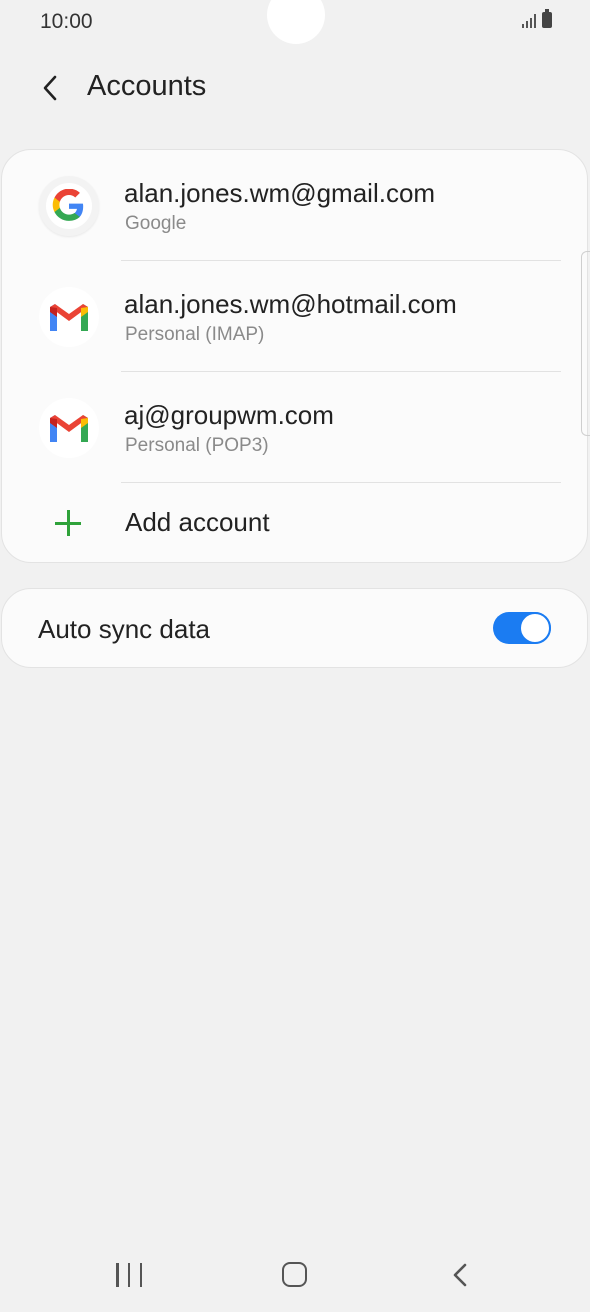  I want to click on auto-sync-toggle, so click(522, 628).